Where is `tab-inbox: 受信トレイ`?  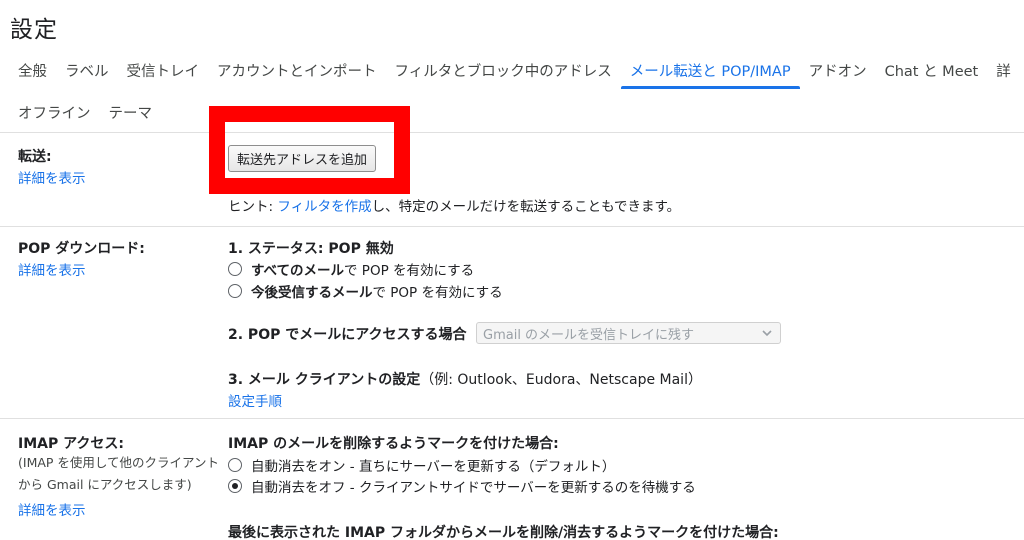
tab-inbox: 受信トレイ is located at coordinates (163, 70).